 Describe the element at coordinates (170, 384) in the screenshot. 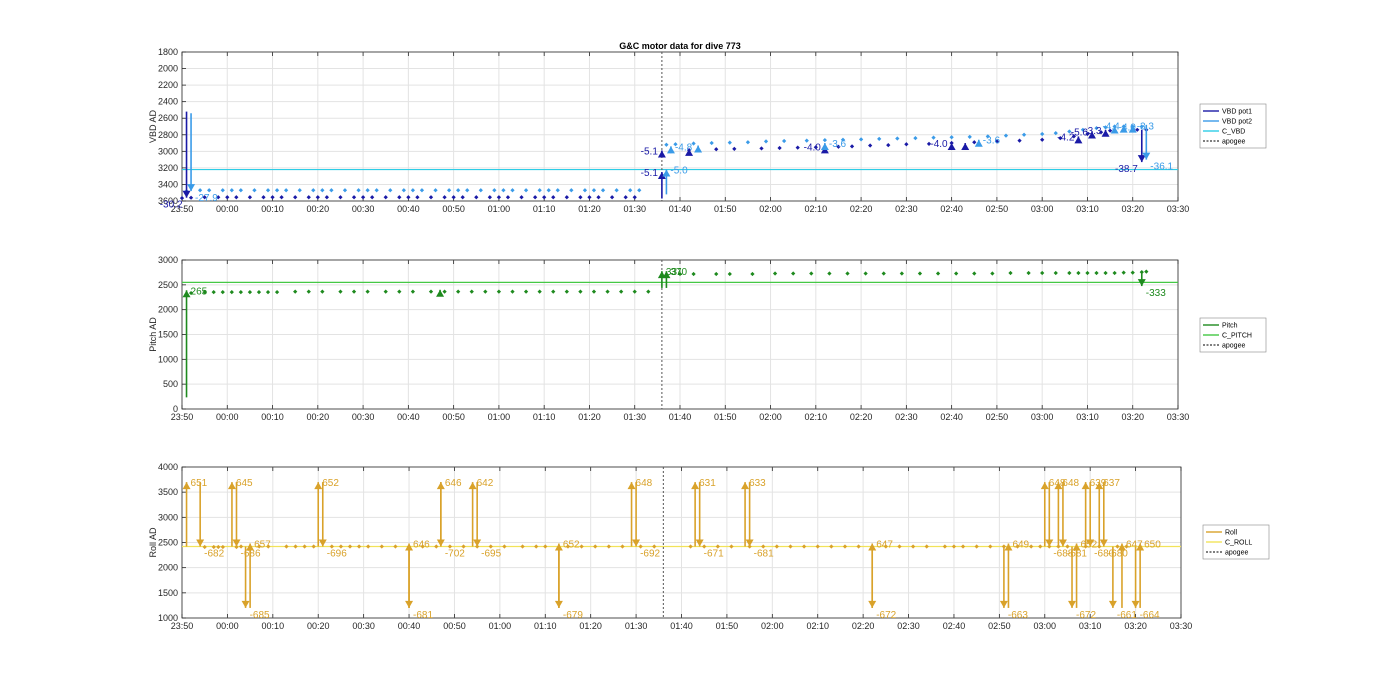

I see `y-tick-label: 500` at that location.